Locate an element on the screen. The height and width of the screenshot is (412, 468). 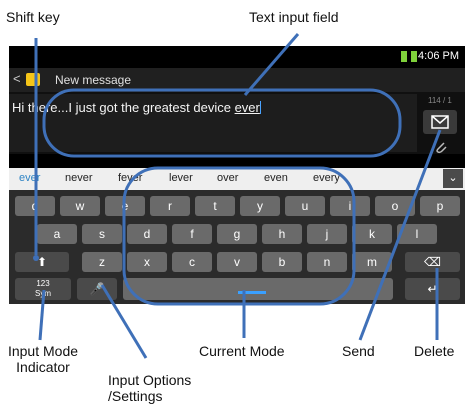
input-mode-leader is located at coordinates (42, 315).